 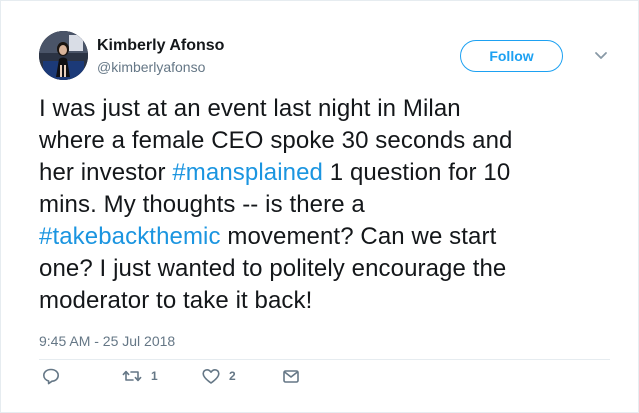 I want to click on follow-button: Follow, so click(x=511, y=56).